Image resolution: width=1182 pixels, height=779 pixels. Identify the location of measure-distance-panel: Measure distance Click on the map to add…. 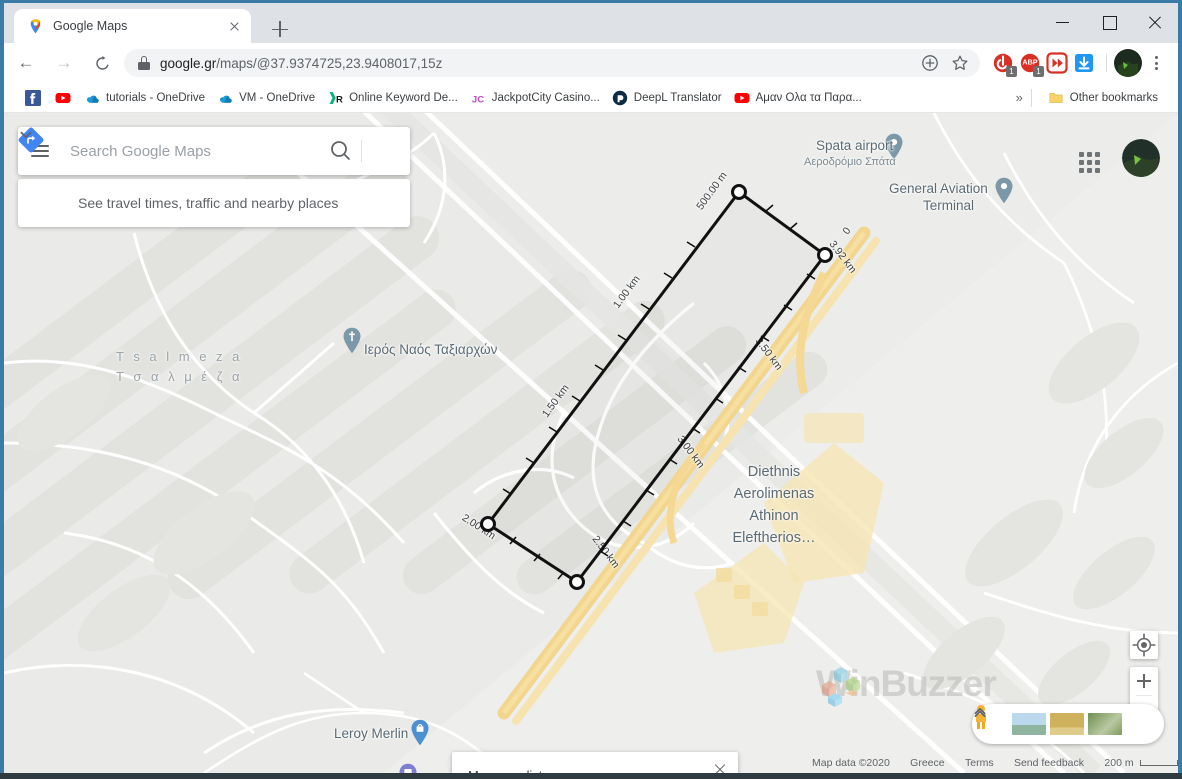
(595, 762).